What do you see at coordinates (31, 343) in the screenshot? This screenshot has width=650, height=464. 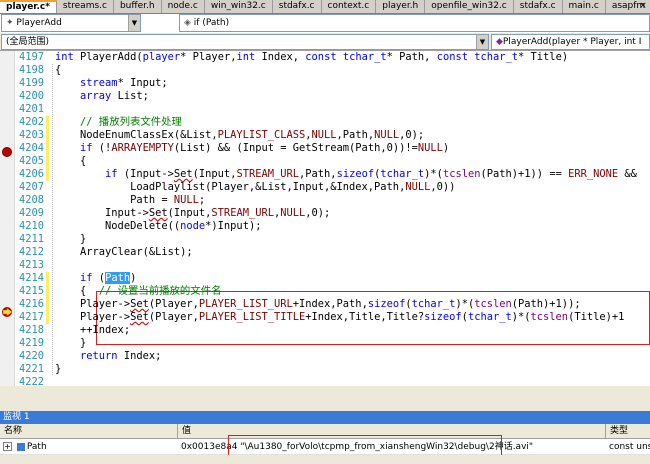 I see `line-number: 4219` at bounding box center [31, 343].